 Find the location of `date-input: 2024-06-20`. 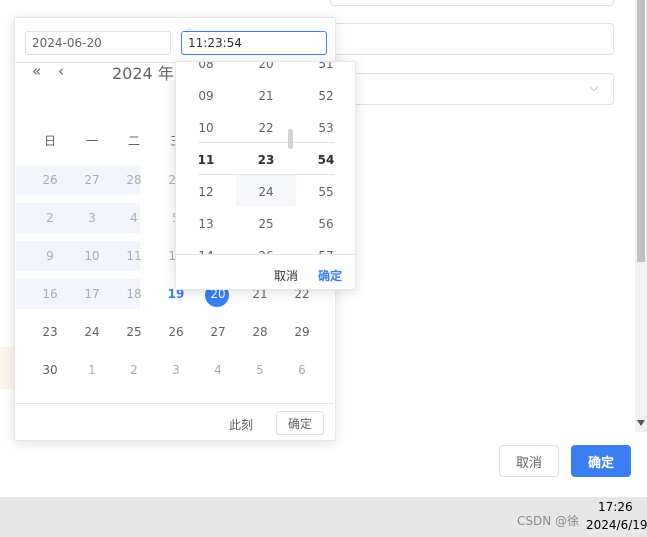

date-input: 2024-06-20 is located at coordinates (98, 43).